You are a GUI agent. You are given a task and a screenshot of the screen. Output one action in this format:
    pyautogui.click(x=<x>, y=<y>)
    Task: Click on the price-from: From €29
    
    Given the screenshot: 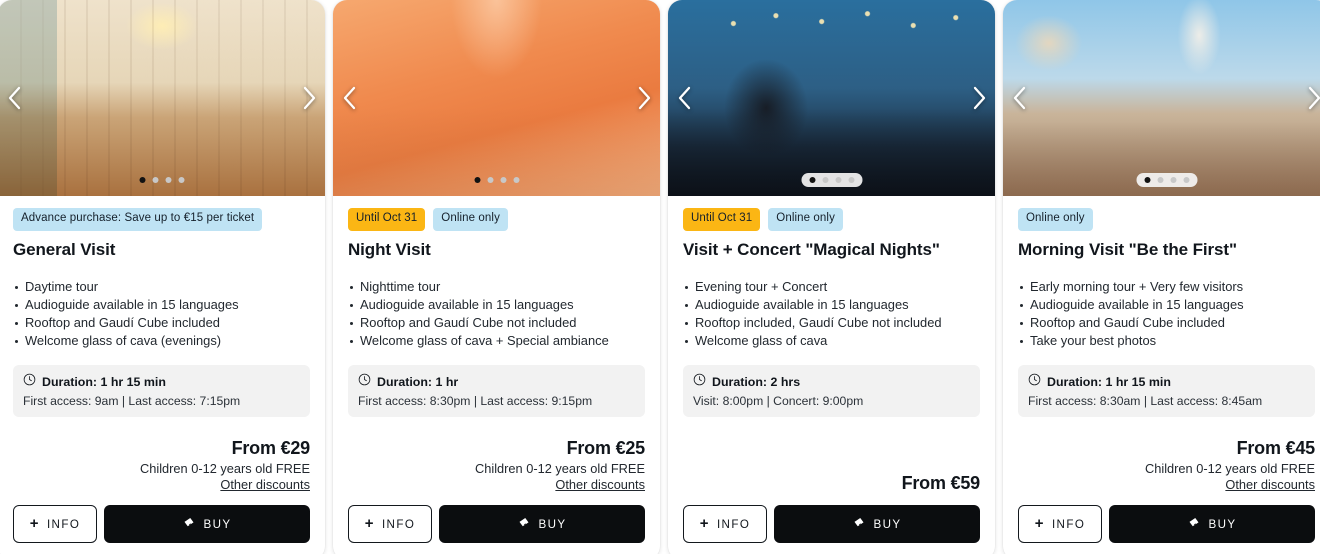 What is the action you would take?
    pyautogui.click(x=271, y=448)
    